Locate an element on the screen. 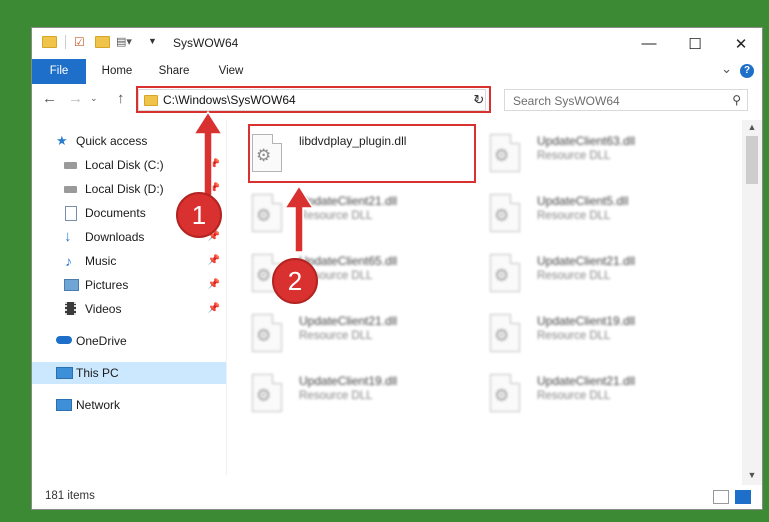  sidebar-item-label: Local Disk (C:) is located at coordinates (124, 165).